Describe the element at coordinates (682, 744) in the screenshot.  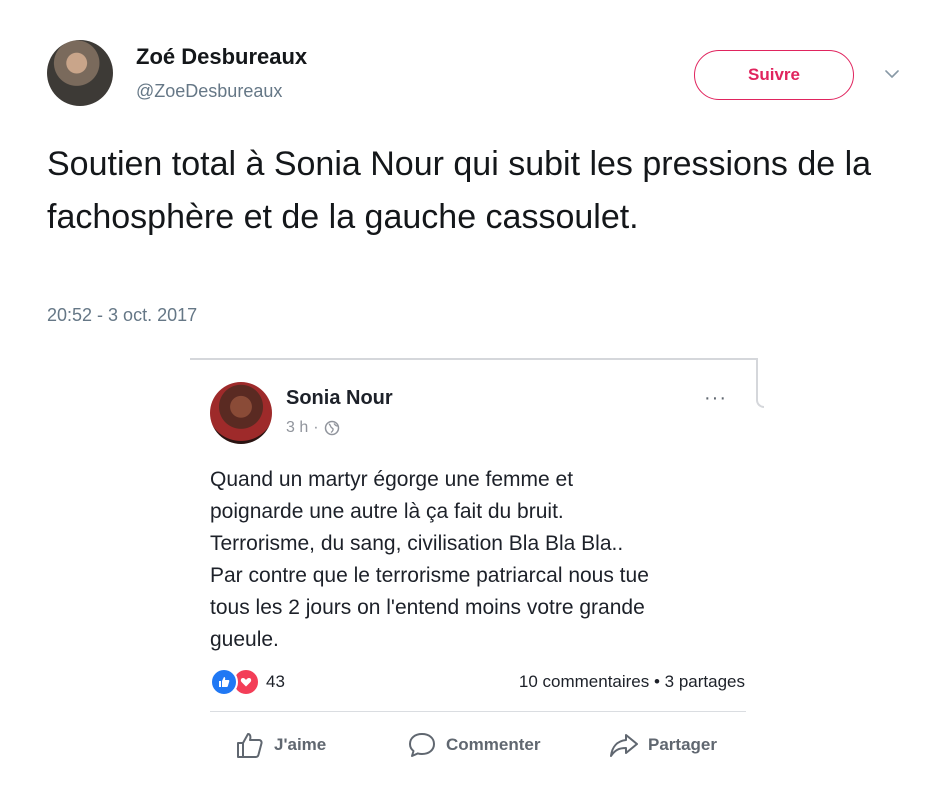
I see `share-label: Partager` at that location.